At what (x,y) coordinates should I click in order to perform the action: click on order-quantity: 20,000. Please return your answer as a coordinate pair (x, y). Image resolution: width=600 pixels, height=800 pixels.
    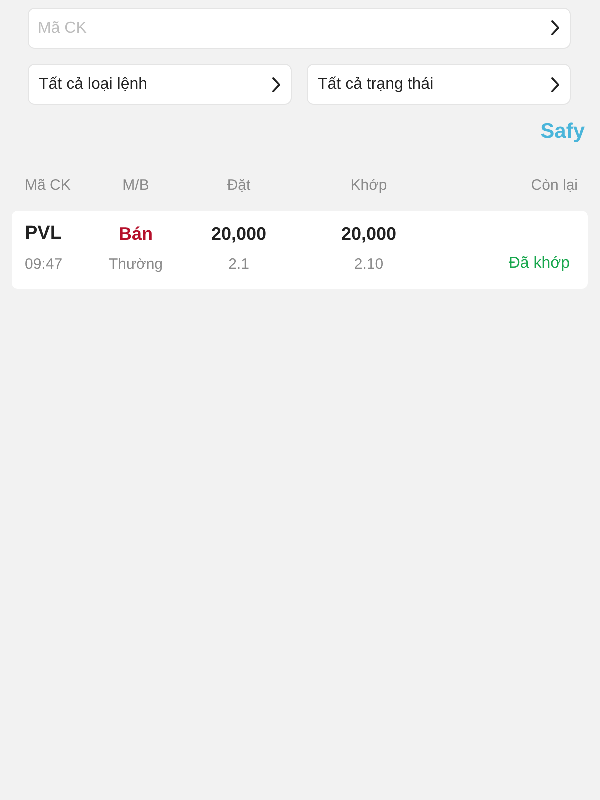
    Looking at the image, I should click on (239, 234).